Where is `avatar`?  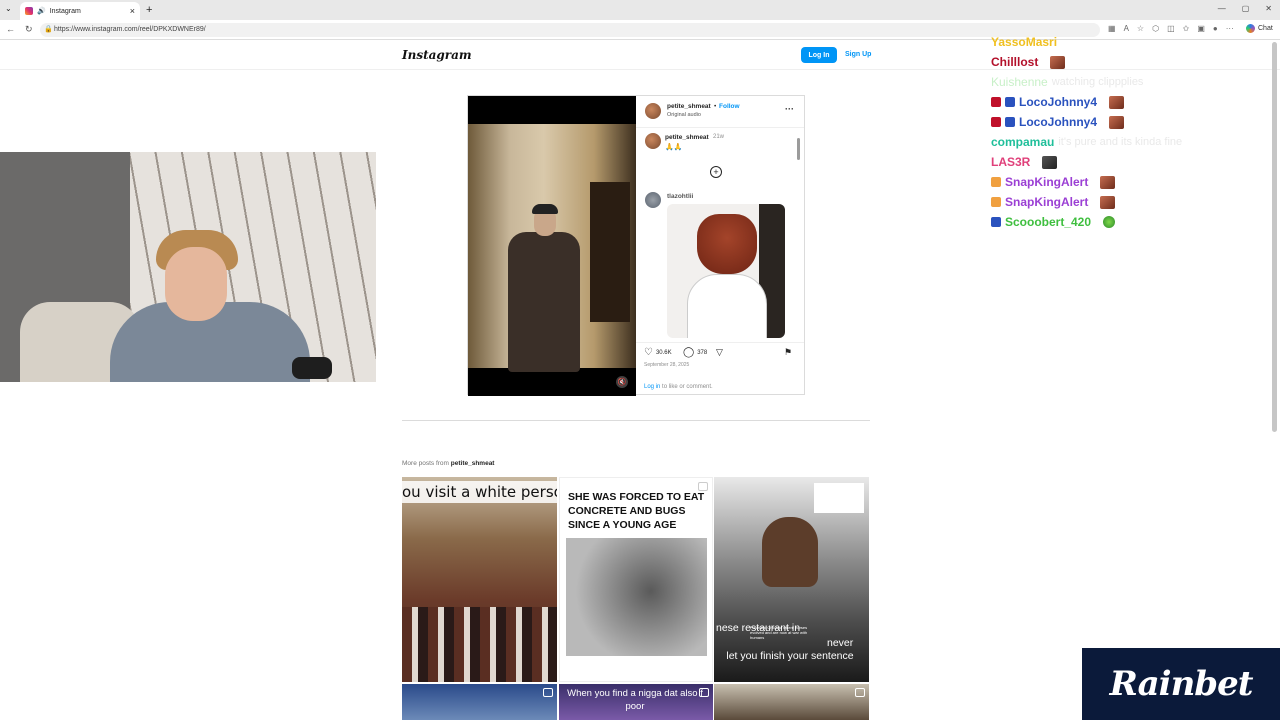
avatar is located at coordinates (653, 111).